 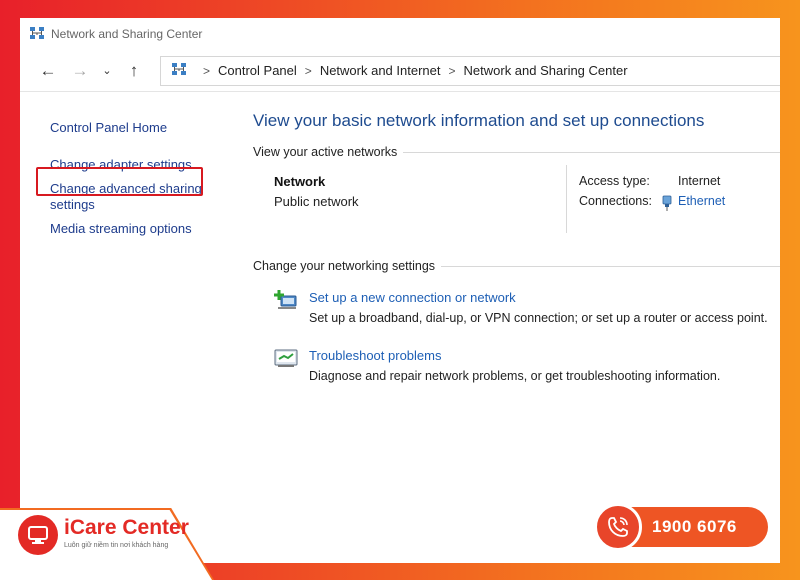 What do you see at coordinates (127, 34) in the screenshot?
I see `window-title: Network and Sharing Center` at bounding box center [127, 34].